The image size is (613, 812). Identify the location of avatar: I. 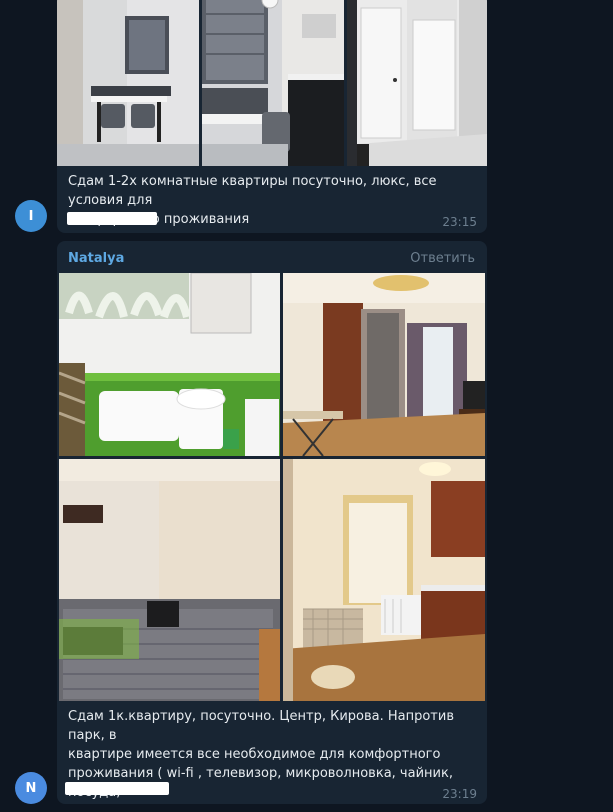
(31, 216).